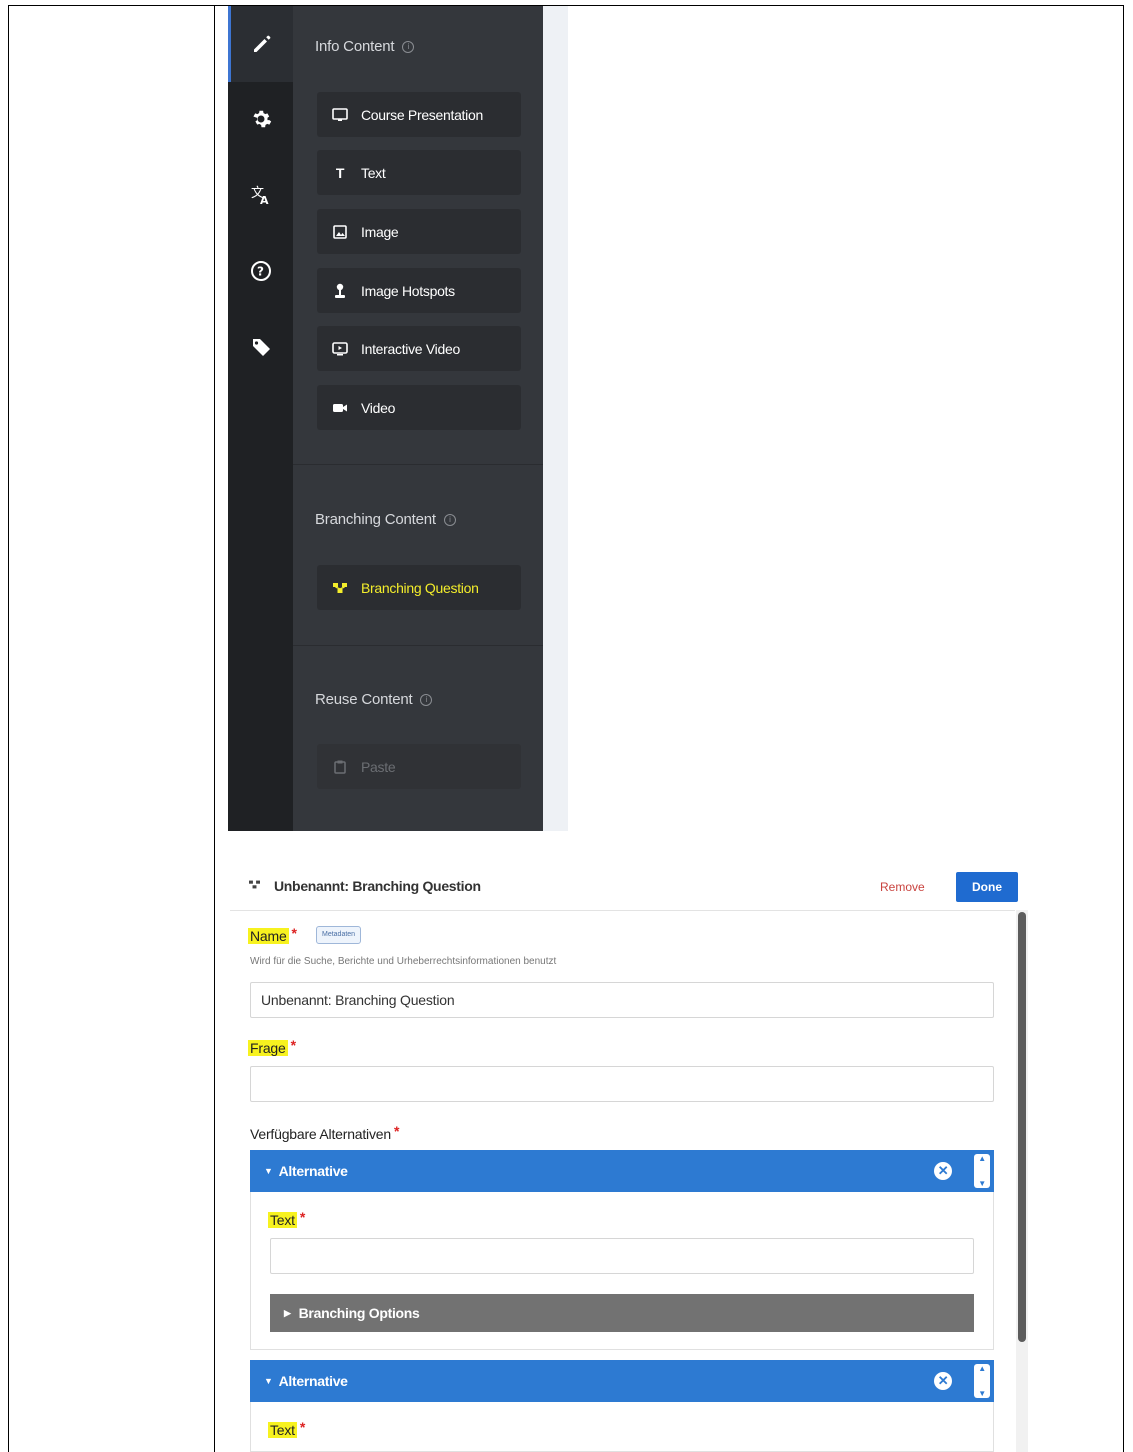  I want to click on rail-item-tags, so click(260, 347).